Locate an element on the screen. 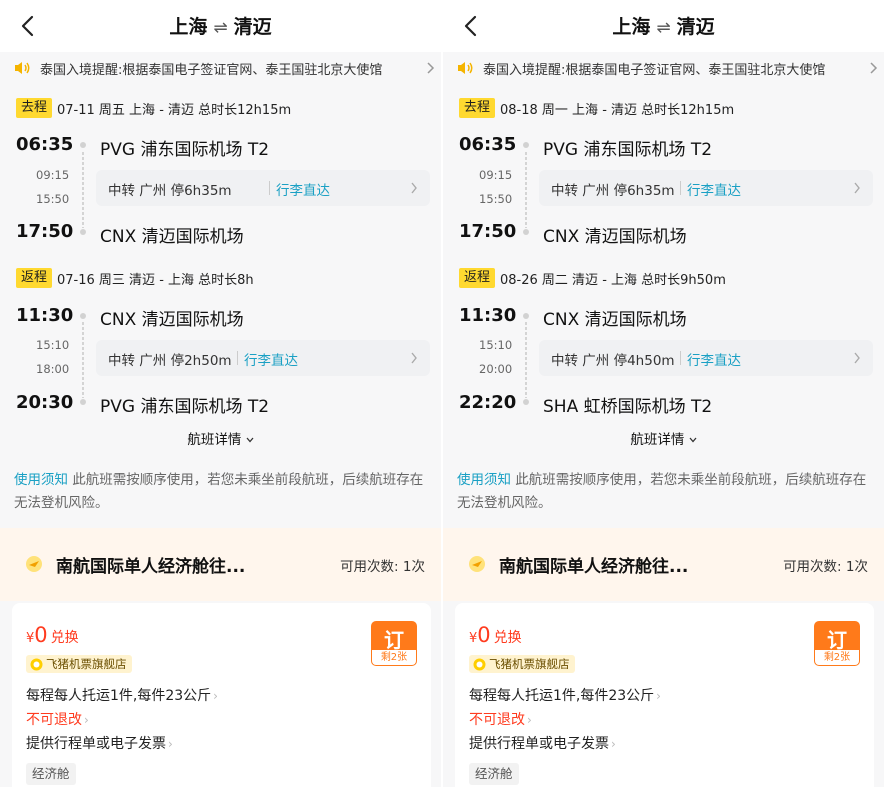 The image size is (885, 787). return-header: 返程 07-16 周三 清迈 - 上海 总时长8h is located at coordinates (135, 278).